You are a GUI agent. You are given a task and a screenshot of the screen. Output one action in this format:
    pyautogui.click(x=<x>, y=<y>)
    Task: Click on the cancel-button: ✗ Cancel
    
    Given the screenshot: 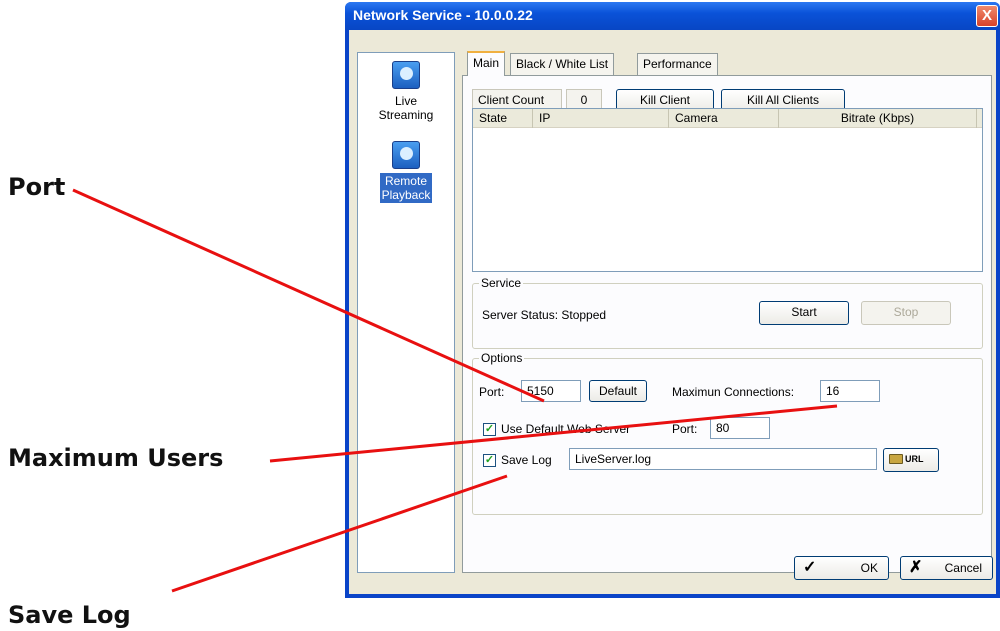 What is the action you would take?
    pyautogui.click(x=946, y=568)
    